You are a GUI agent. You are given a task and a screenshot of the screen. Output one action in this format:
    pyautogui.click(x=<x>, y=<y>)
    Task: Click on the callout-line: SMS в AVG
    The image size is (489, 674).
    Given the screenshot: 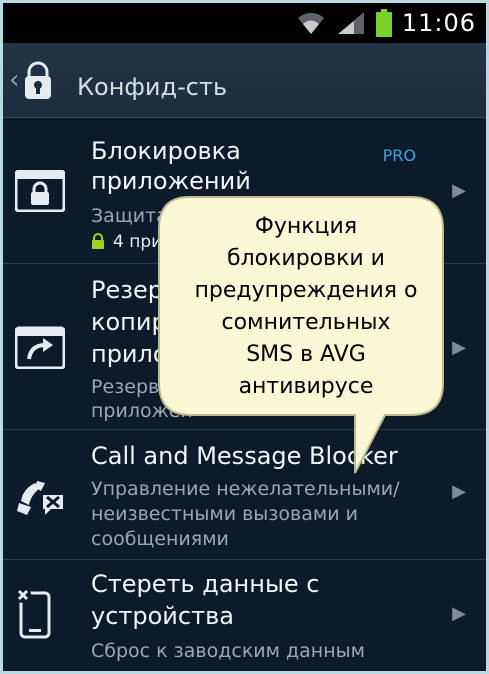 What is the action you would take?
    pyautogui.click(x=306, y=354)
    